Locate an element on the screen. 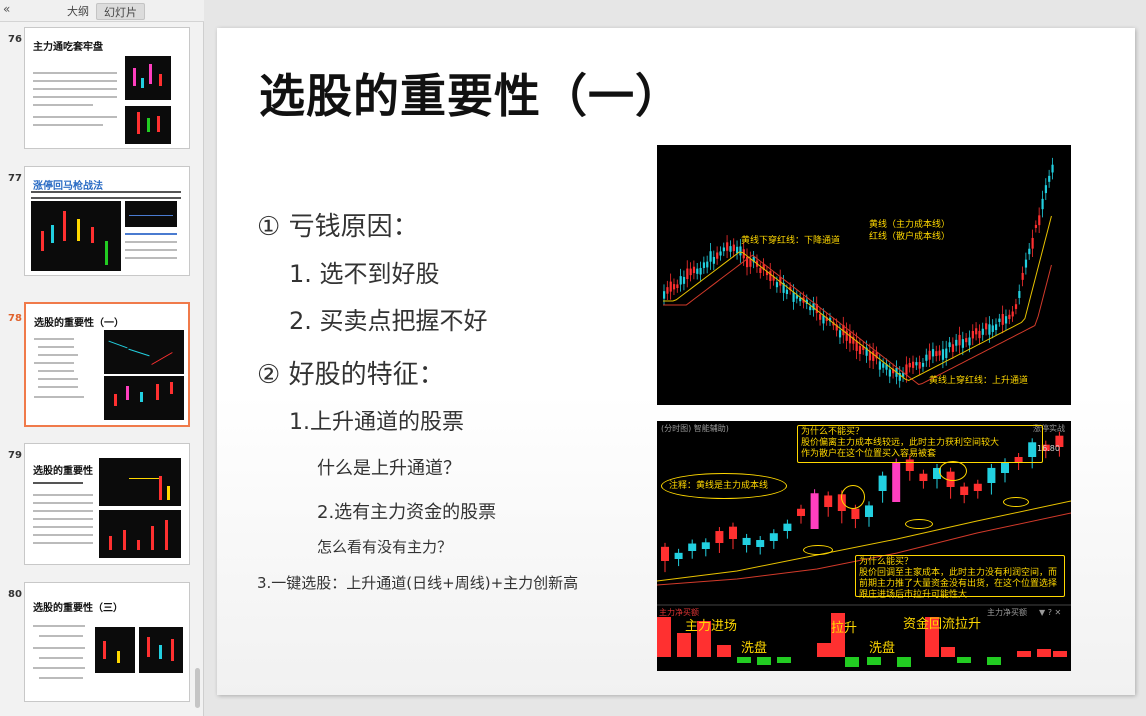  label-wash: 洗盘 is located at coordinates (754, 648).